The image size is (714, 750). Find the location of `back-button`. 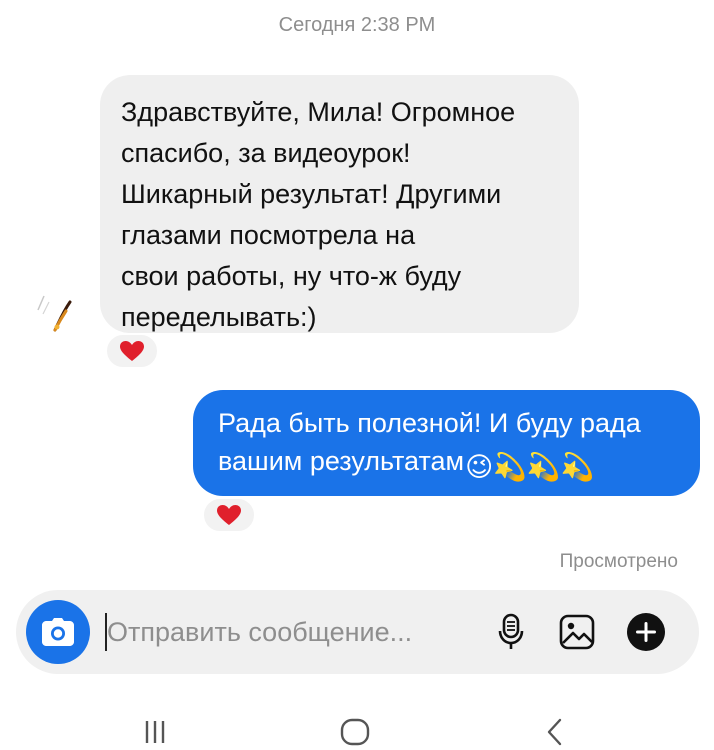

back-button is located at coordinates (555, 732).